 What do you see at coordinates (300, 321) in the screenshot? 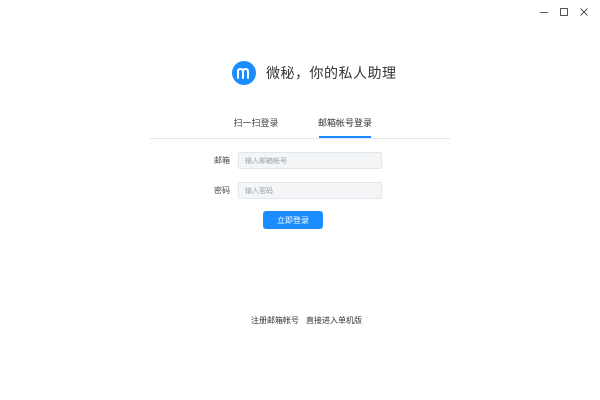
I see `footer-links: 注册邮箱帐号 直接进入单机版` at bounding box center [300, 321].